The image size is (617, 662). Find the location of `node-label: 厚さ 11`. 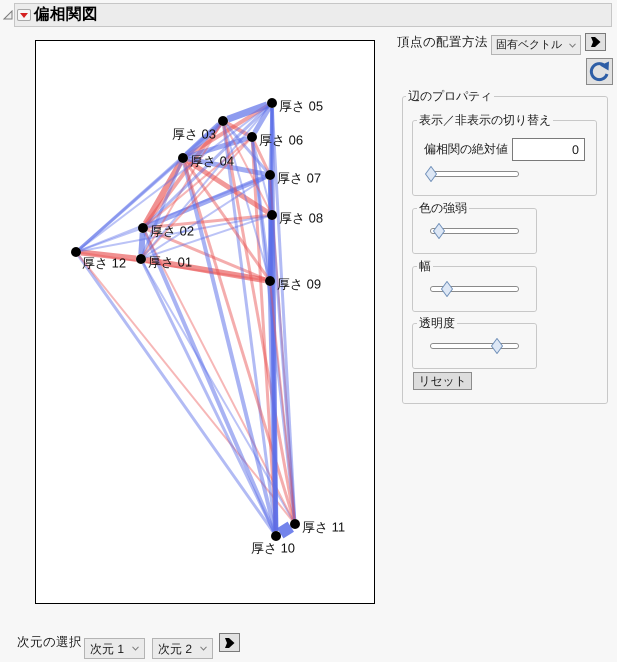

node-label: 厚さ 11 is located at coordinates (324, 527).